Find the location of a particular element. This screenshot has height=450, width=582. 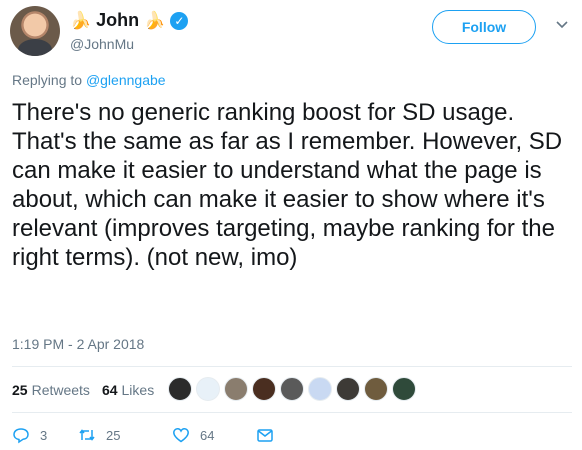

likes-stat: 64 Likes is located at coordinates (128, 390).